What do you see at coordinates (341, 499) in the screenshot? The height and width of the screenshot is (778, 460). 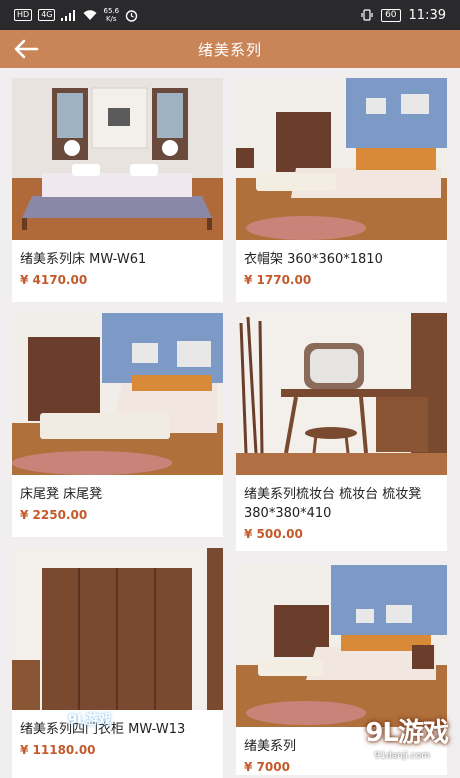 I see `product-name: 绪美系列梳妆台 梳妆台 梳妆凳380*380*410` at bounding box center [341, 499].